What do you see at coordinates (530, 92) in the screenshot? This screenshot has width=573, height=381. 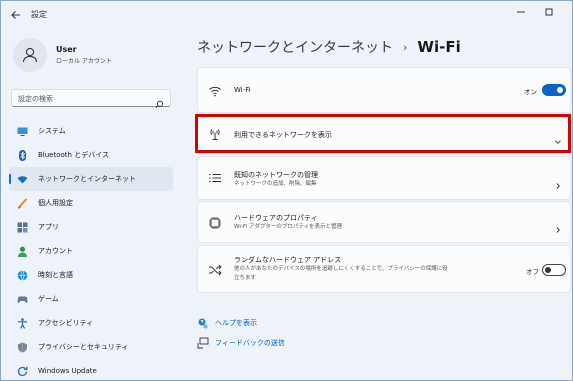 I see `wifi-state-label: オン` at bounding box center [530, 92].